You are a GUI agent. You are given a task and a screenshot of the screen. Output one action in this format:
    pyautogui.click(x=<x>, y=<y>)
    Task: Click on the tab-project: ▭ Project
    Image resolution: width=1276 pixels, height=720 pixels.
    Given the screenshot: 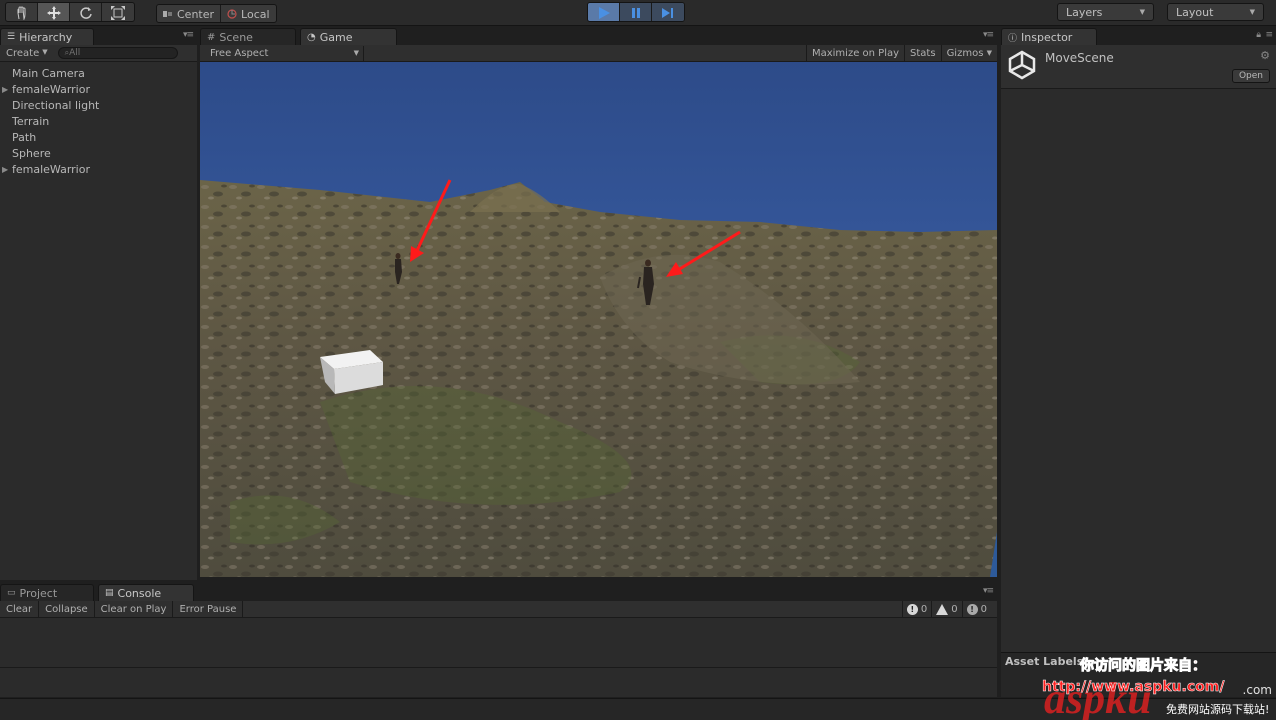 What is the action you would take?
    pyautogui.click(x=47, y=592)
    